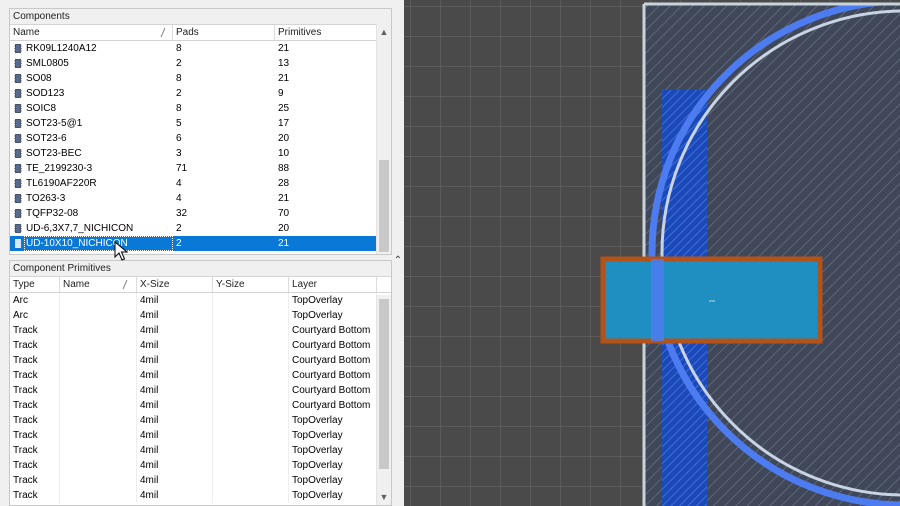 The image size is (900, 506). I want to click on component-row: RK09L1240A12 8 21, so click(193, 48).